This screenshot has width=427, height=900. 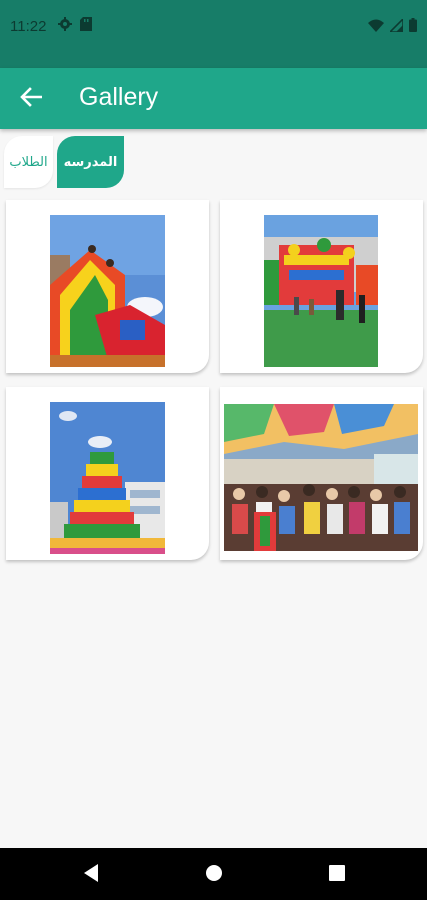 I want to click on sd-card-icon, so click(x=86, y=26).